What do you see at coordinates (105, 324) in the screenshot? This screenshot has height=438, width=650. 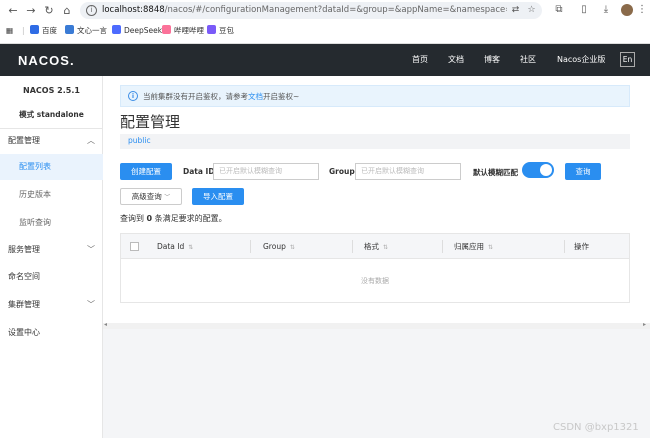 I see `scroll-left-icon: ◂` at bounding box center [105, 324].